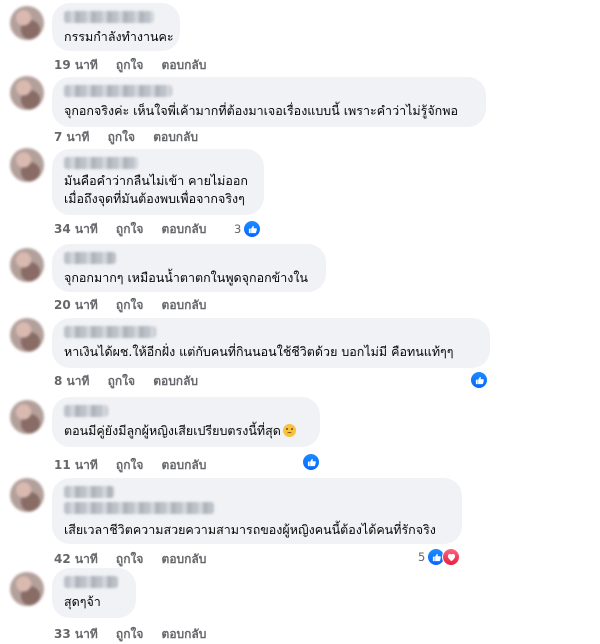 Image resolution: width=600 pixels, height=644 pixels. I want to click on comment-time: 20 นาที, so click(76, 305).